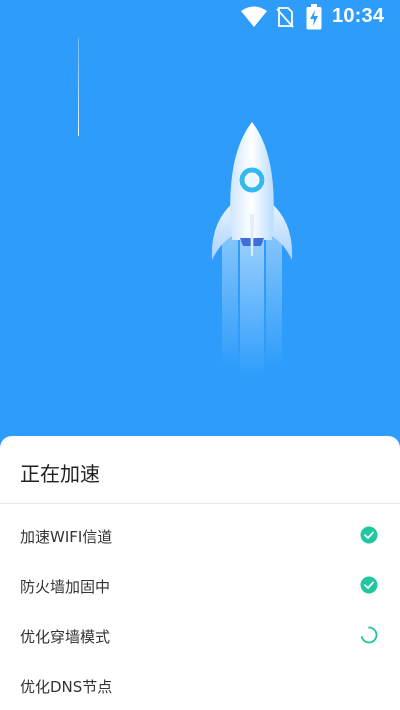 The width and height of the screenshot is (400, 710). I want to click on status-bar: 10:34, so click(200, 18).